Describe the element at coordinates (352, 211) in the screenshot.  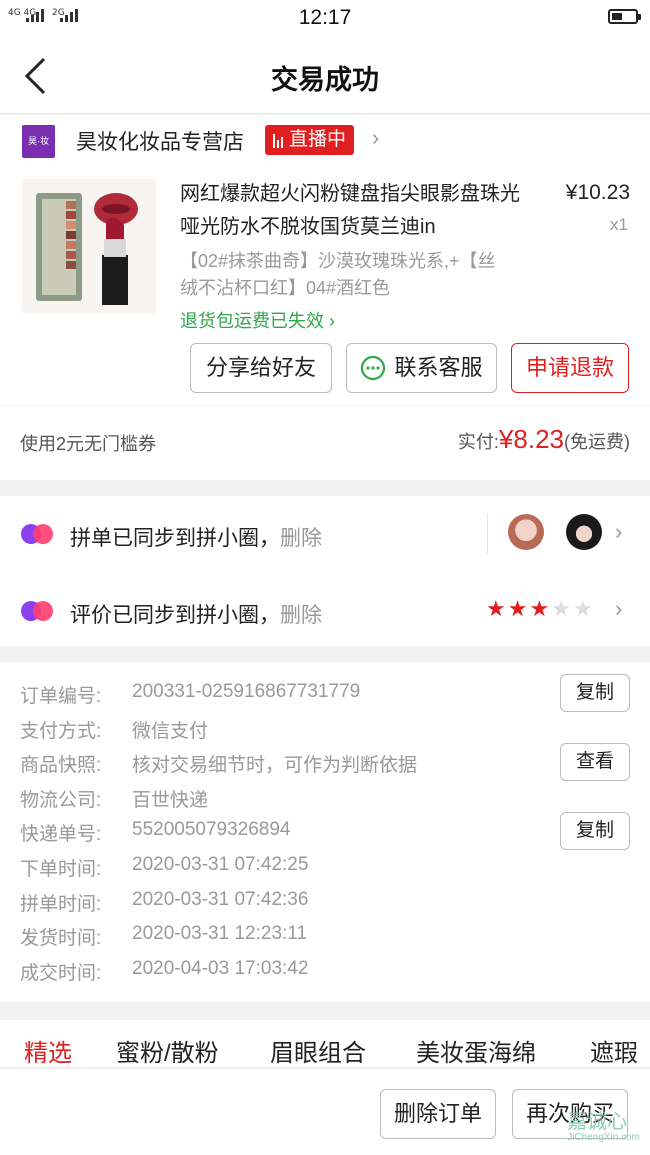
I see `product-title: 网红爆款超火闪粉键盘指尖眼影盘珠光哑光防水不脱妆国货莫兰迪in` at that location.